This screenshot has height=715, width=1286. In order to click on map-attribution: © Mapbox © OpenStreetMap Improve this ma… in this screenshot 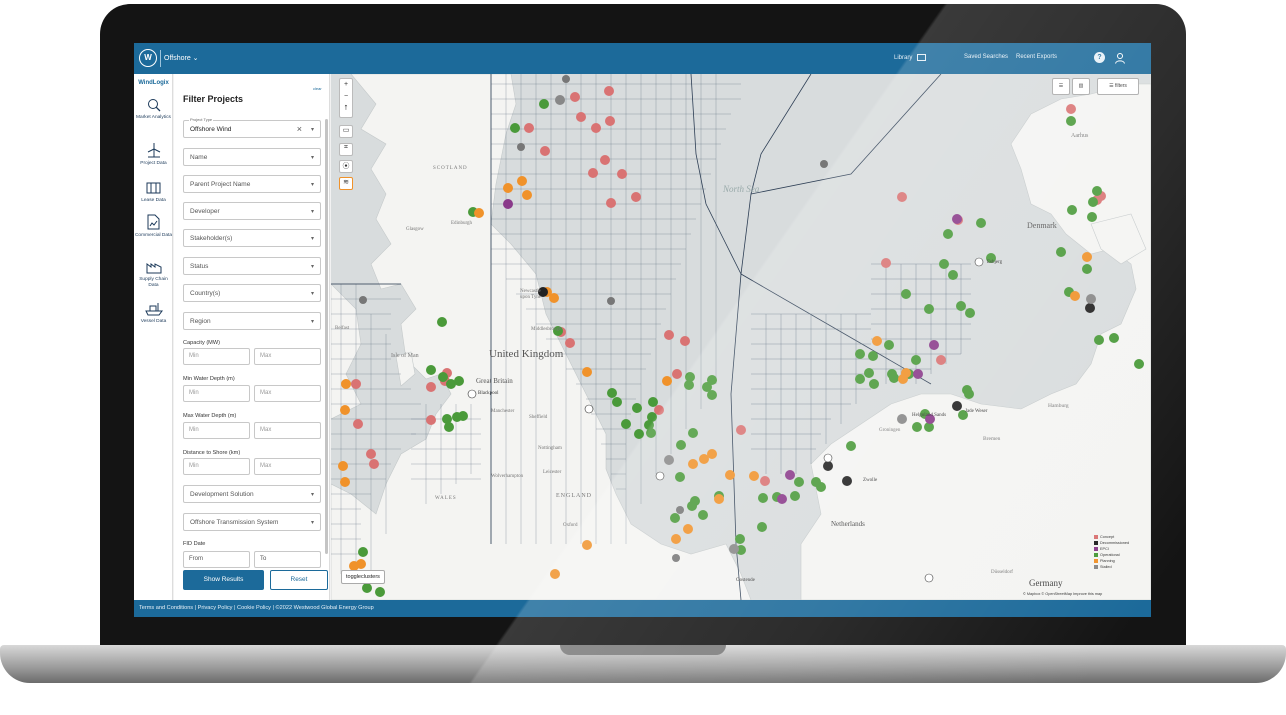, I will do `click(1062, 594)`.